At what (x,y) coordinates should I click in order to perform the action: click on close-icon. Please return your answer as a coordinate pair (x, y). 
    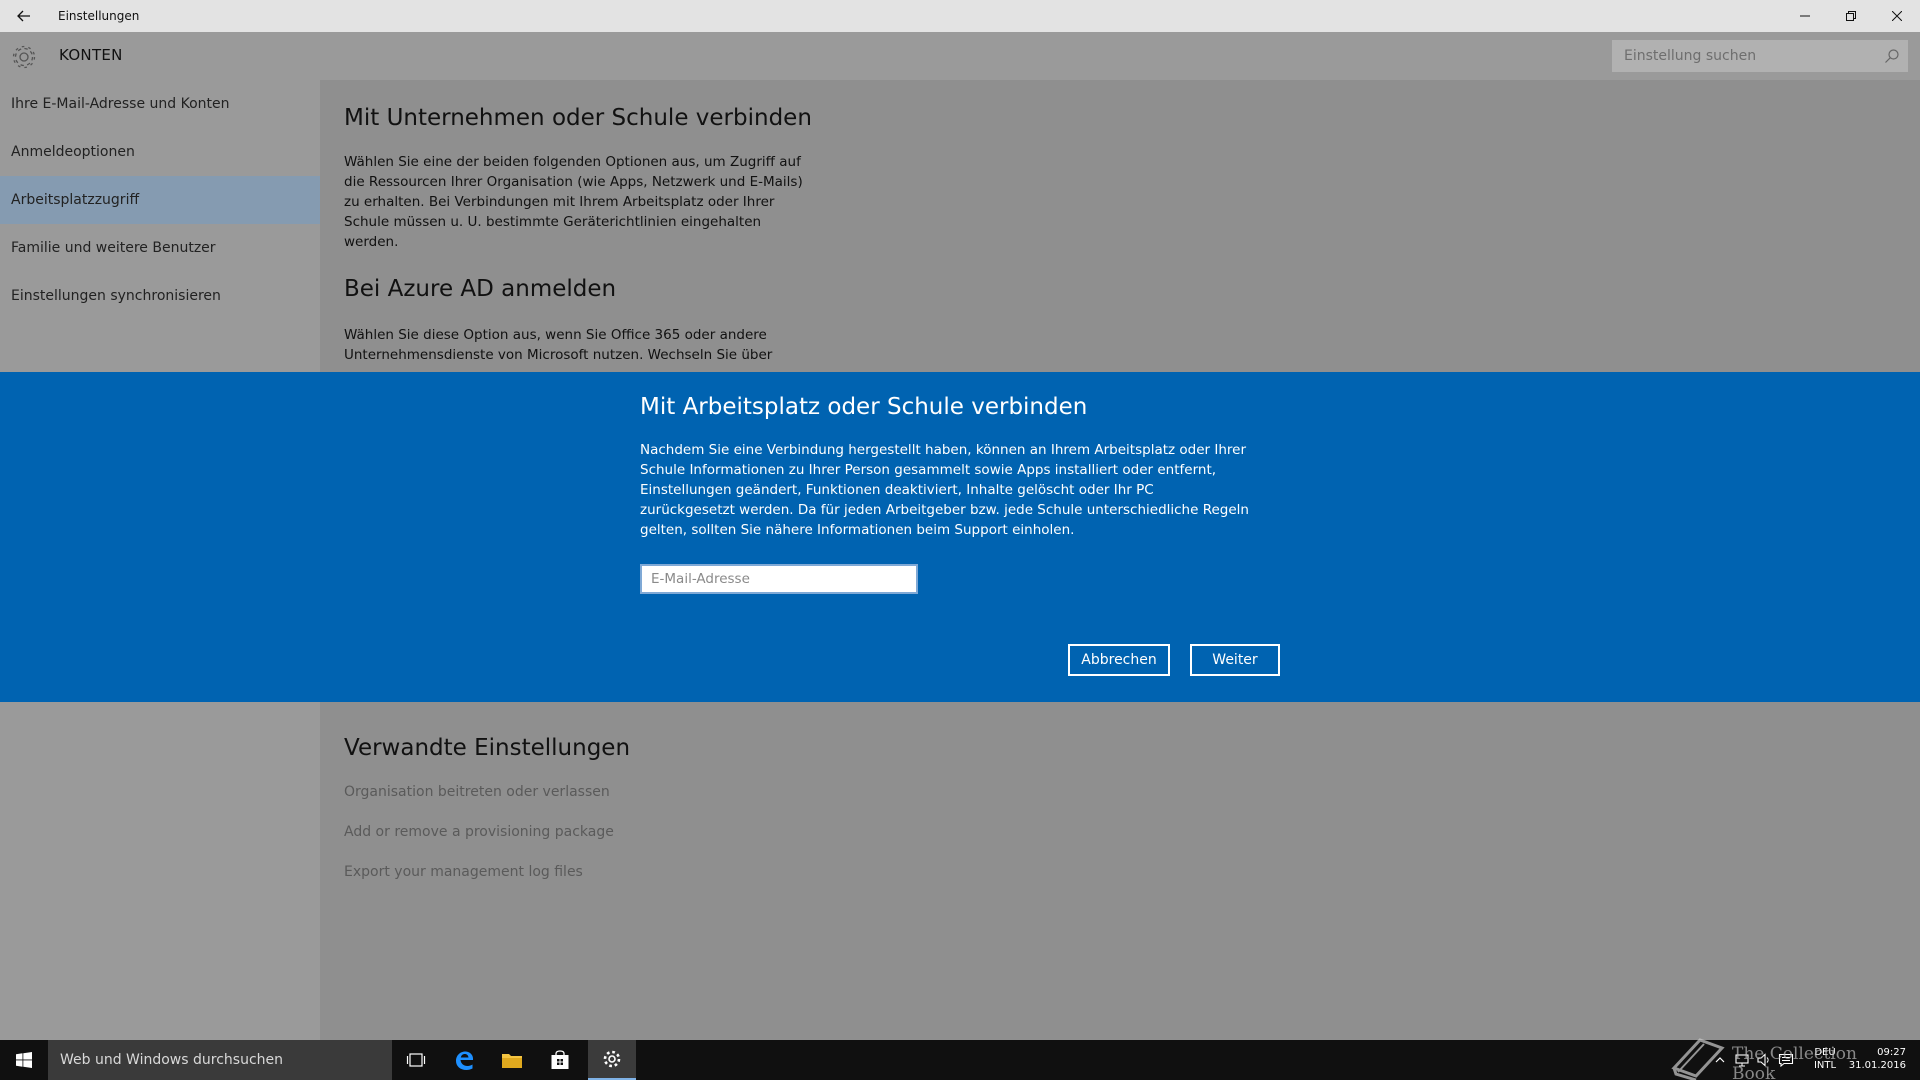
    Looking at the image, I should click on (1897, 16).